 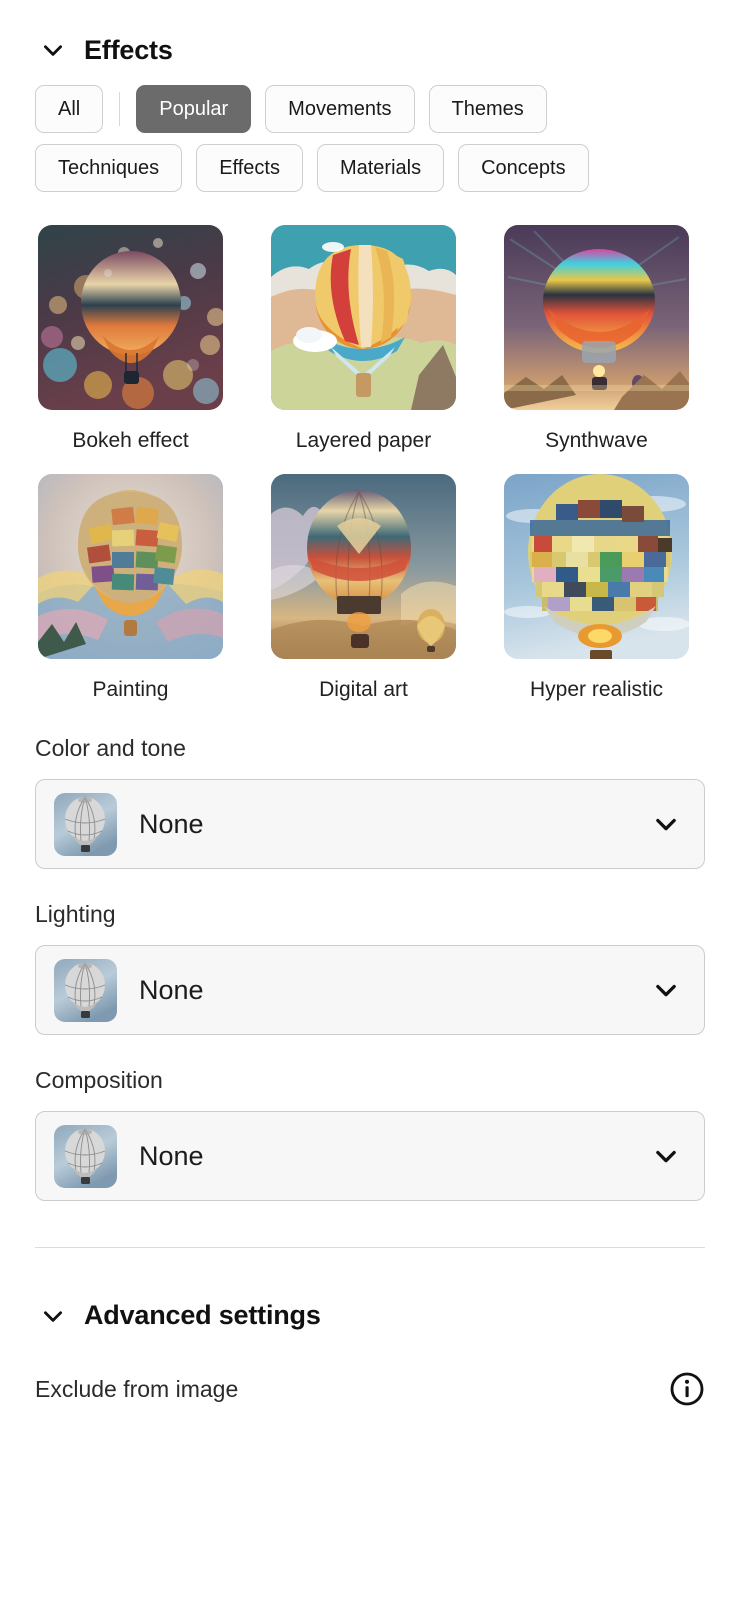 I want to click on lighting-group: Lighting None, so click(x=370, y=968).